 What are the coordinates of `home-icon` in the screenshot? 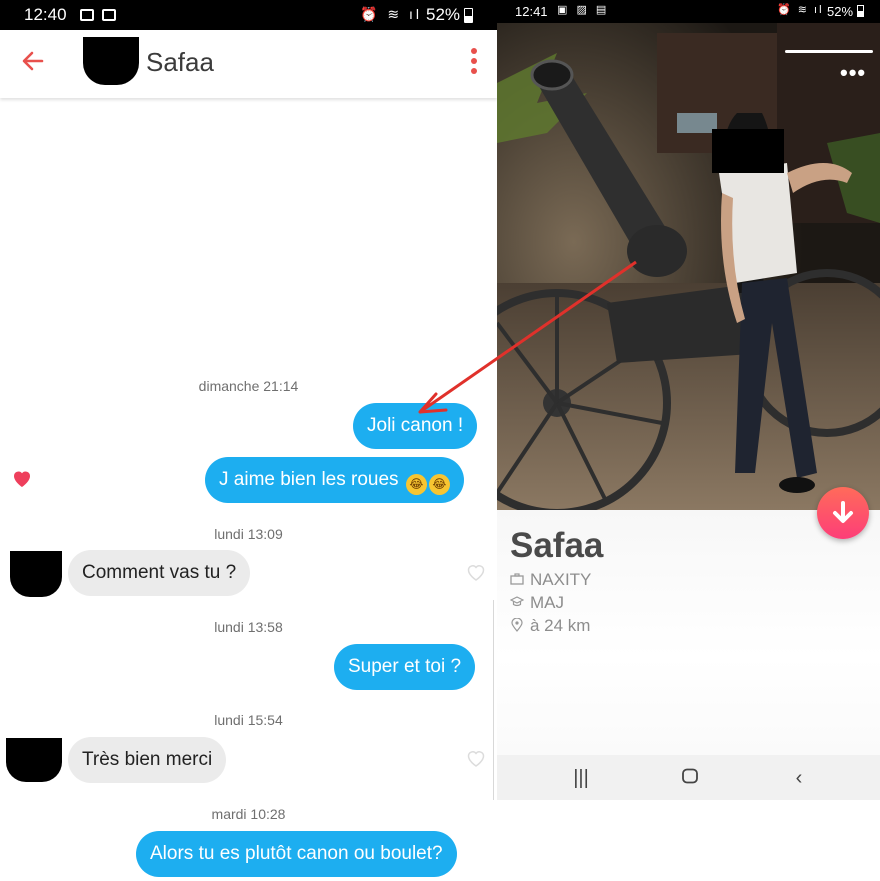 It's located at (690, 778).